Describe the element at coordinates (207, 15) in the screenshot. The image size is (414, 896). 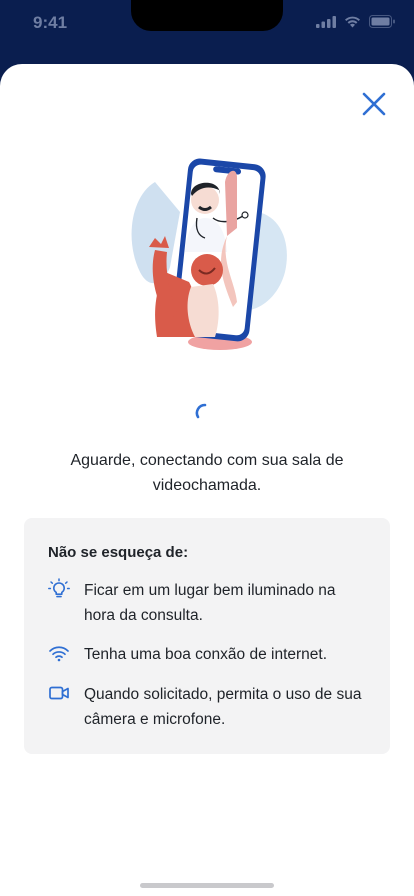
I see `device-notch` at that location.